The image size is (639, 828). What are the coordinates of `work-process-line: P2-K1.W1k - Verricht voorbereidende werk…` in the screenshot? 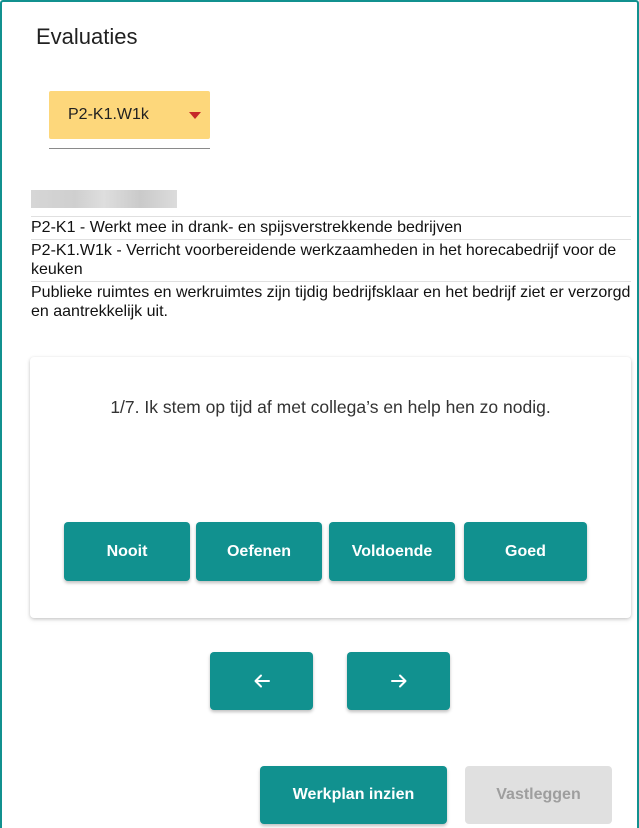 It's located at (331, 260).